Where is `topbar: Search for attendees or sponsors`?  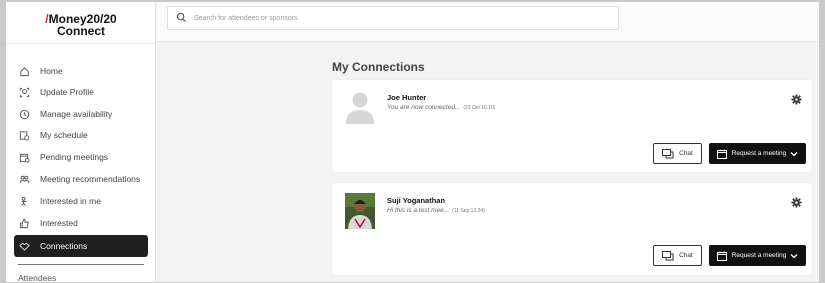
topbar: Search for attendees or sponsors is located at coordinates (488, 22).